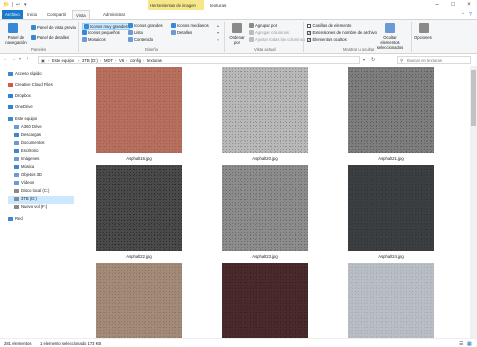 The width and height of the screenshot is (477, 347). Describe the element at coordinates (181, 33) in the screenshot. I see `details-option: Detalles` at that location.